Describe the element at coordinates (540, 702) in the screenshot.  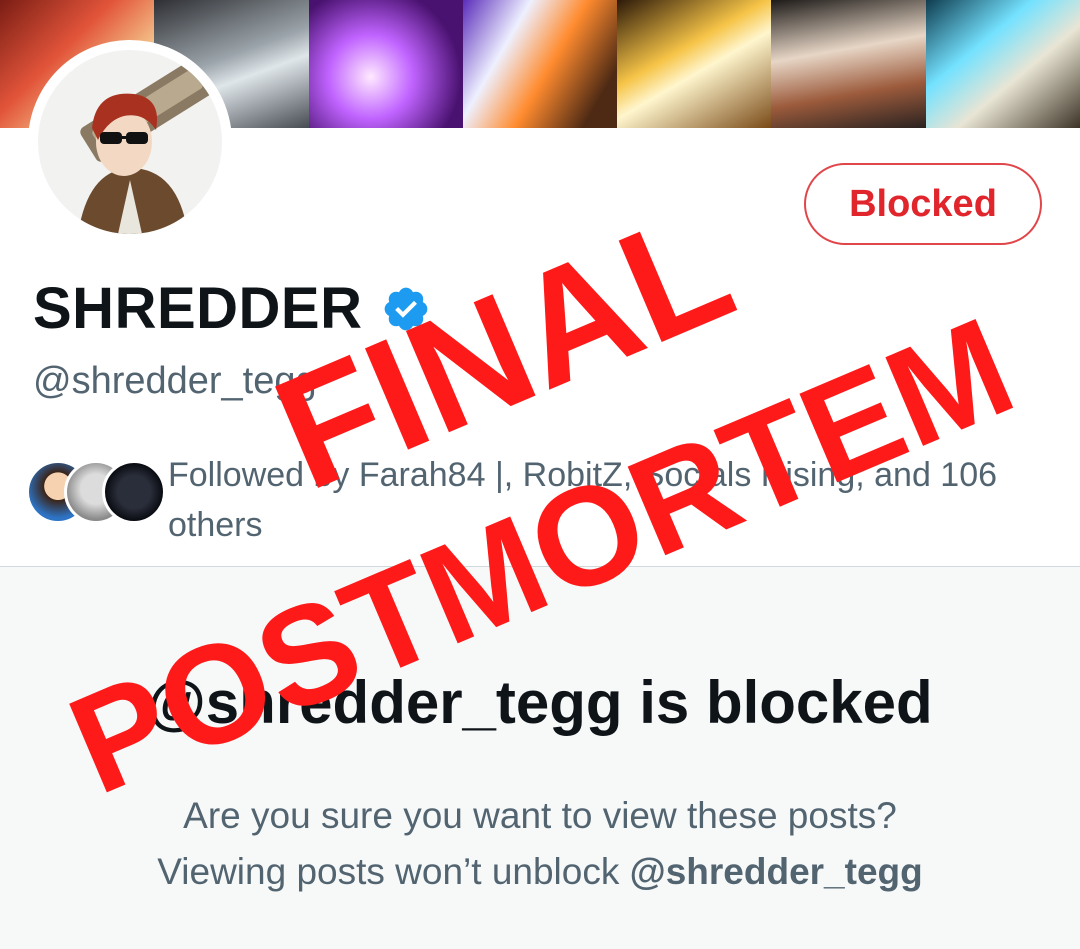
I see `blocked-title: @shredder_tegg is blocked` at that location.